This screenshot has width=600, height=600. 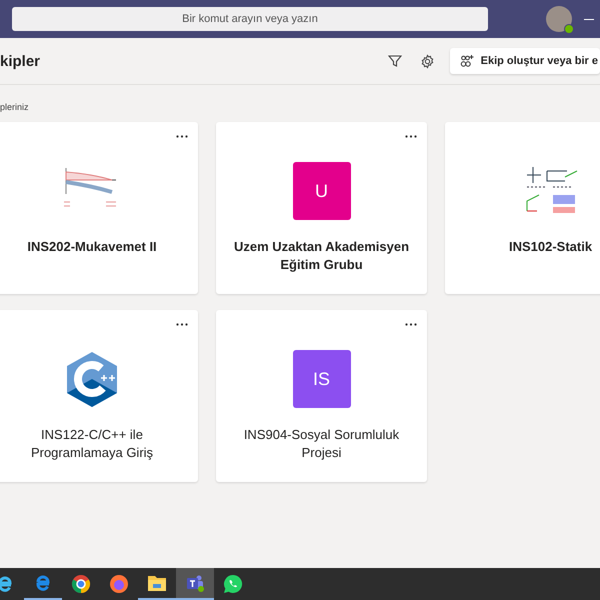 What do you see at coordinates (321, 379) in the screenshot?
I see `team-avatar: IS` at bounding box center [321, 379].